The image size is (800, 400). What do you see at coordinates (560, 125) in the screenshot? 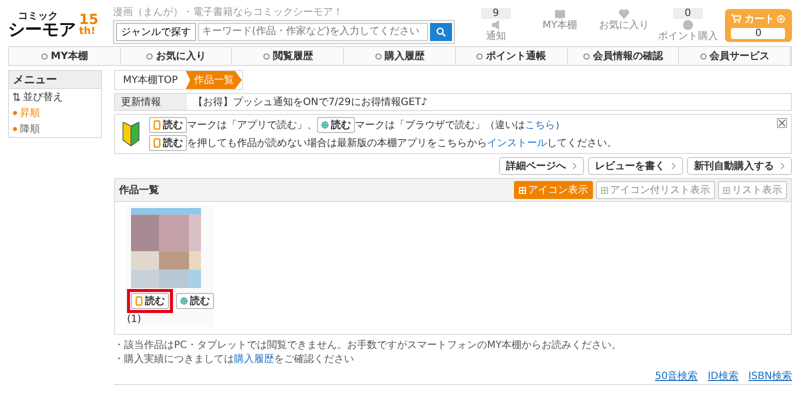
I see `notice-text: ）` at bounding box center [560, 125].